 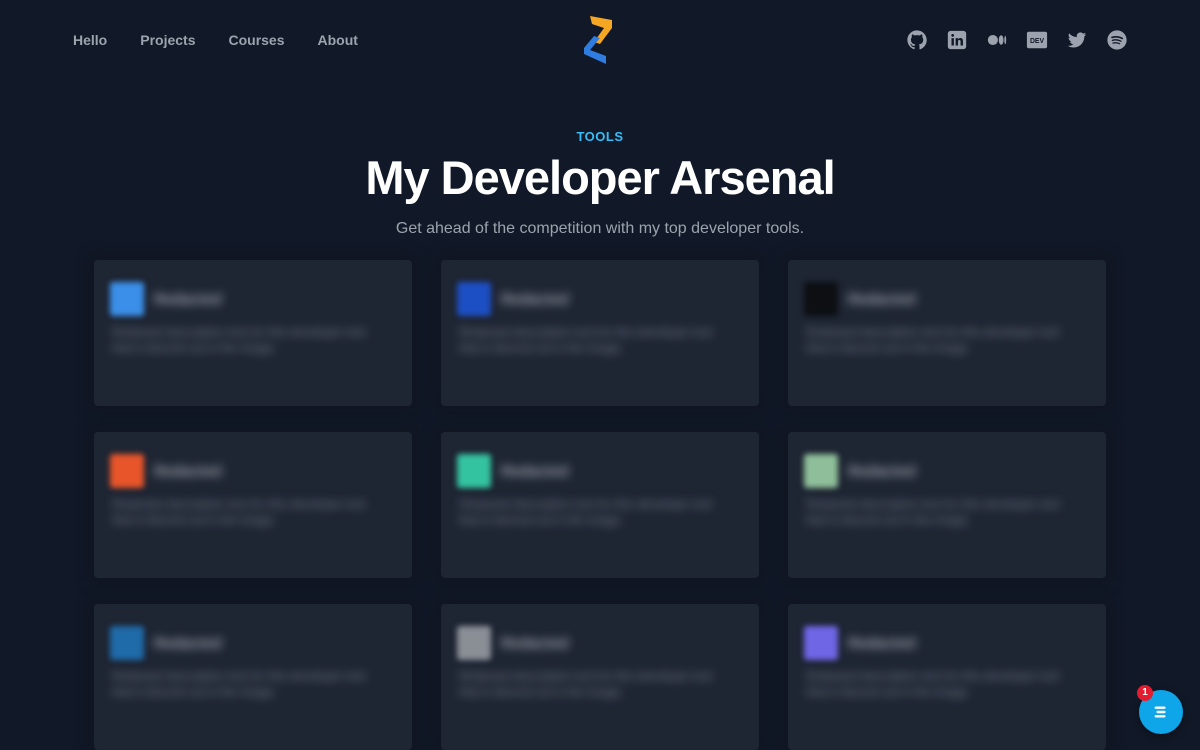 I want to click on nav-link-hello: Hello, so click(x=90, y=40).